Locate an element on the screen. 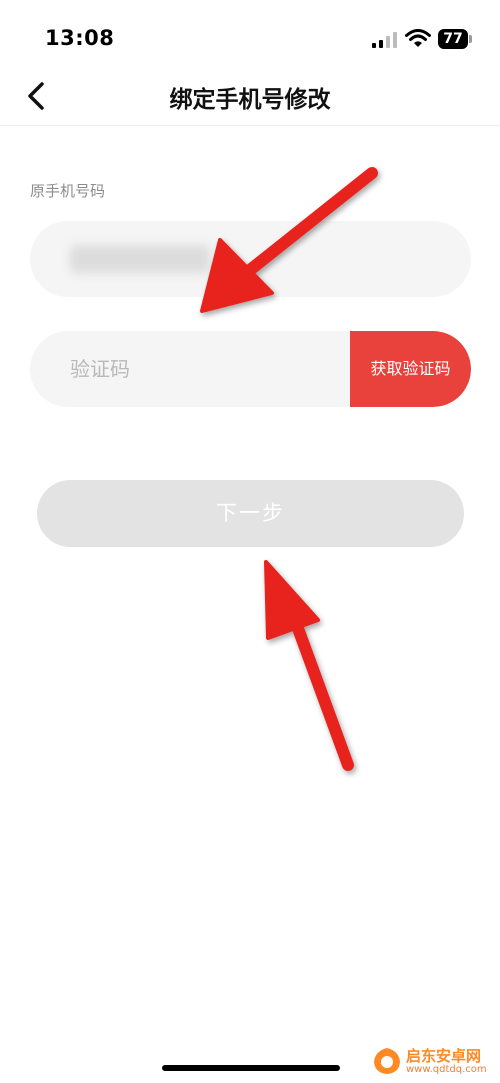 The height and width of the screenshot is (1083, 500). wifi-icon is located at coordinates (418, 38).